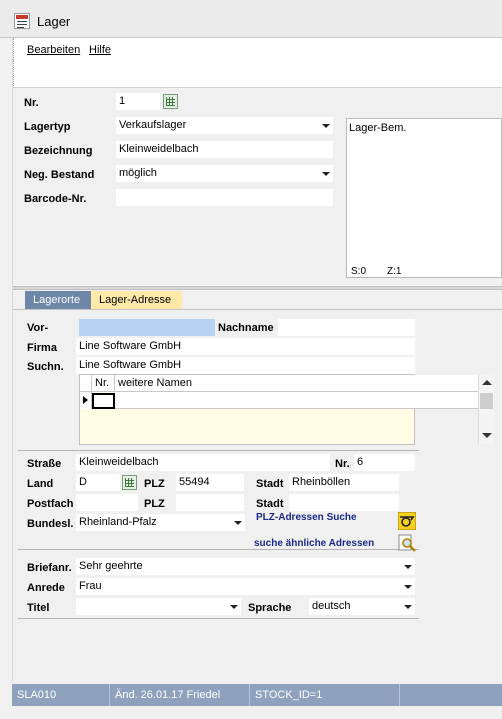  What do you see at coordinates (257, 288) in the screenshot?
I see `splitter` at bounding box center [257, 288].